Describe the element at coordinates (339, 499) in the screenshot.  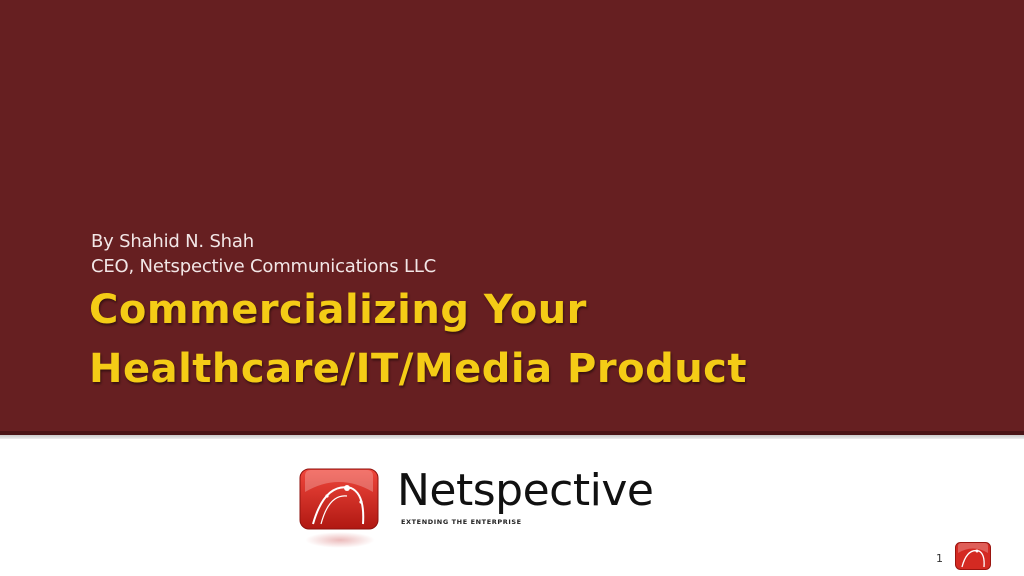
I see `netspective-logo-icon` at that location.